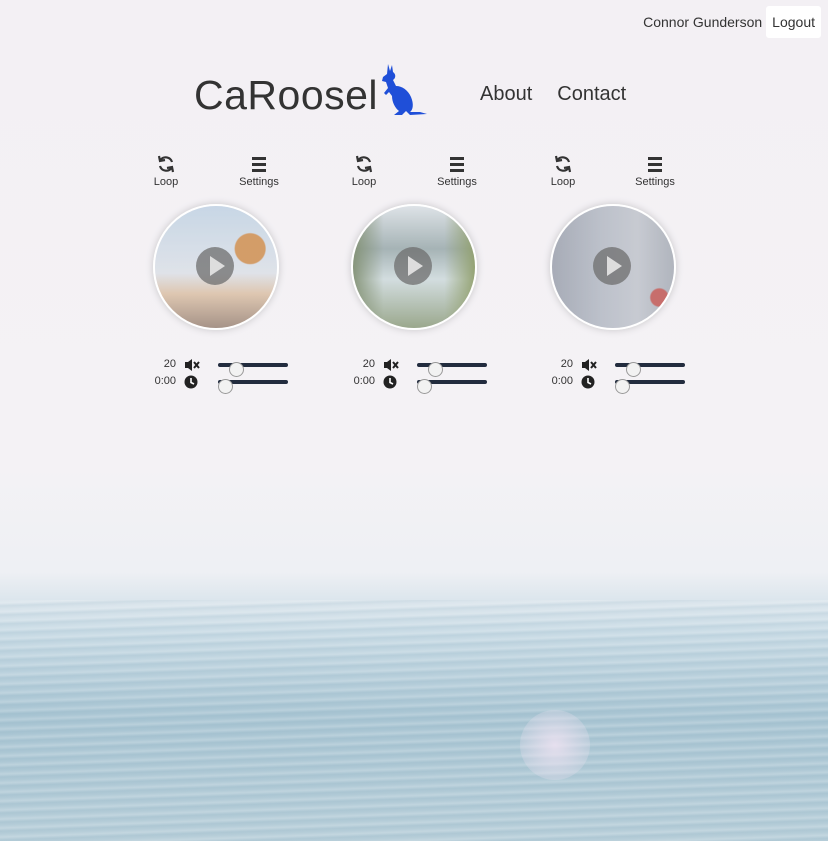 The height and width of the screenshot is (841, 828). What do you see at coordinates (555, 745) in the screenshot?
I see `background-mist` at bounding box center [555, 745].